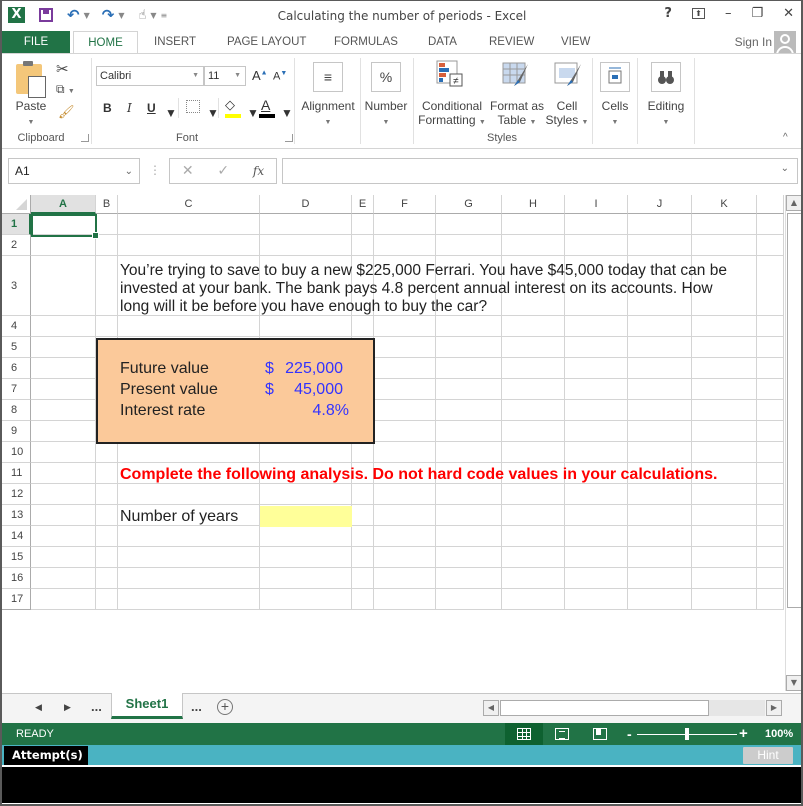  Describe the element at coordinates (307, 390) in the screenshot. I see `present-value: 45,000` at that location.